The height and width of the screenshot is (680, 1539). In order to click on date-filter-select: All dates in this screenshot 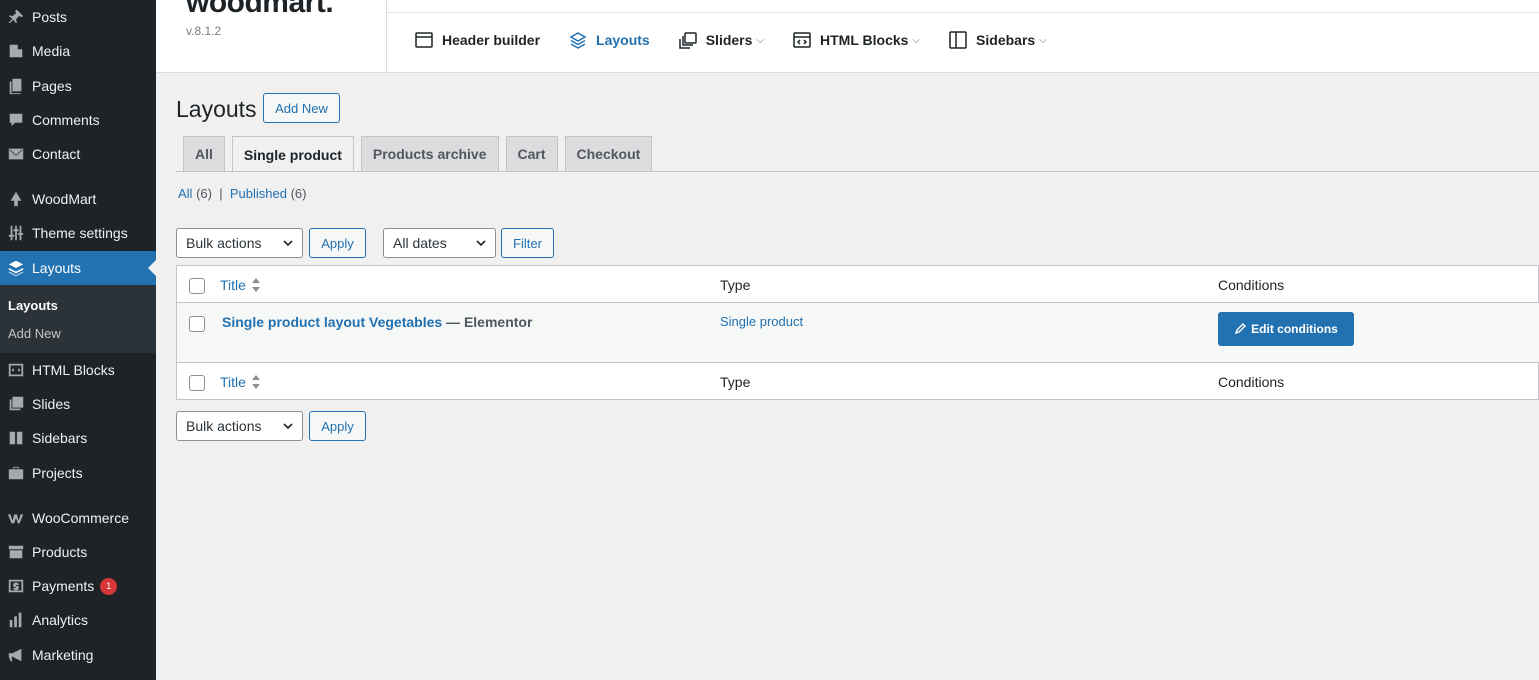, I will do `click(439, 243)`.